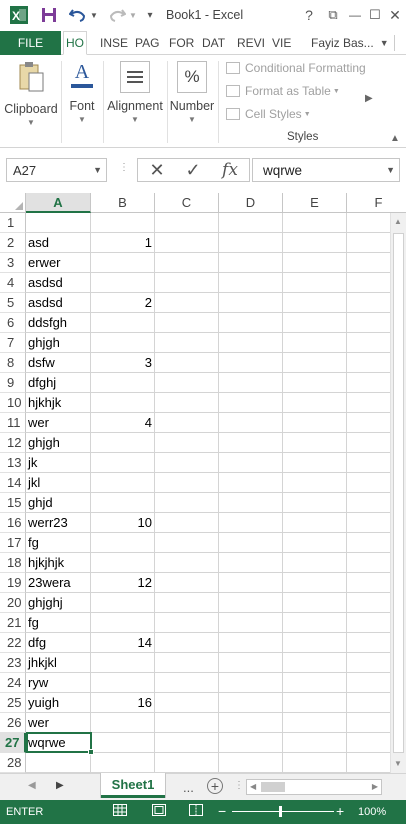 The width and height of the screenshot is (406, 824). What do you see at coordinates (251, 503) in the screenshot?
I see `cell-d15` at bounding box center [251, 503].